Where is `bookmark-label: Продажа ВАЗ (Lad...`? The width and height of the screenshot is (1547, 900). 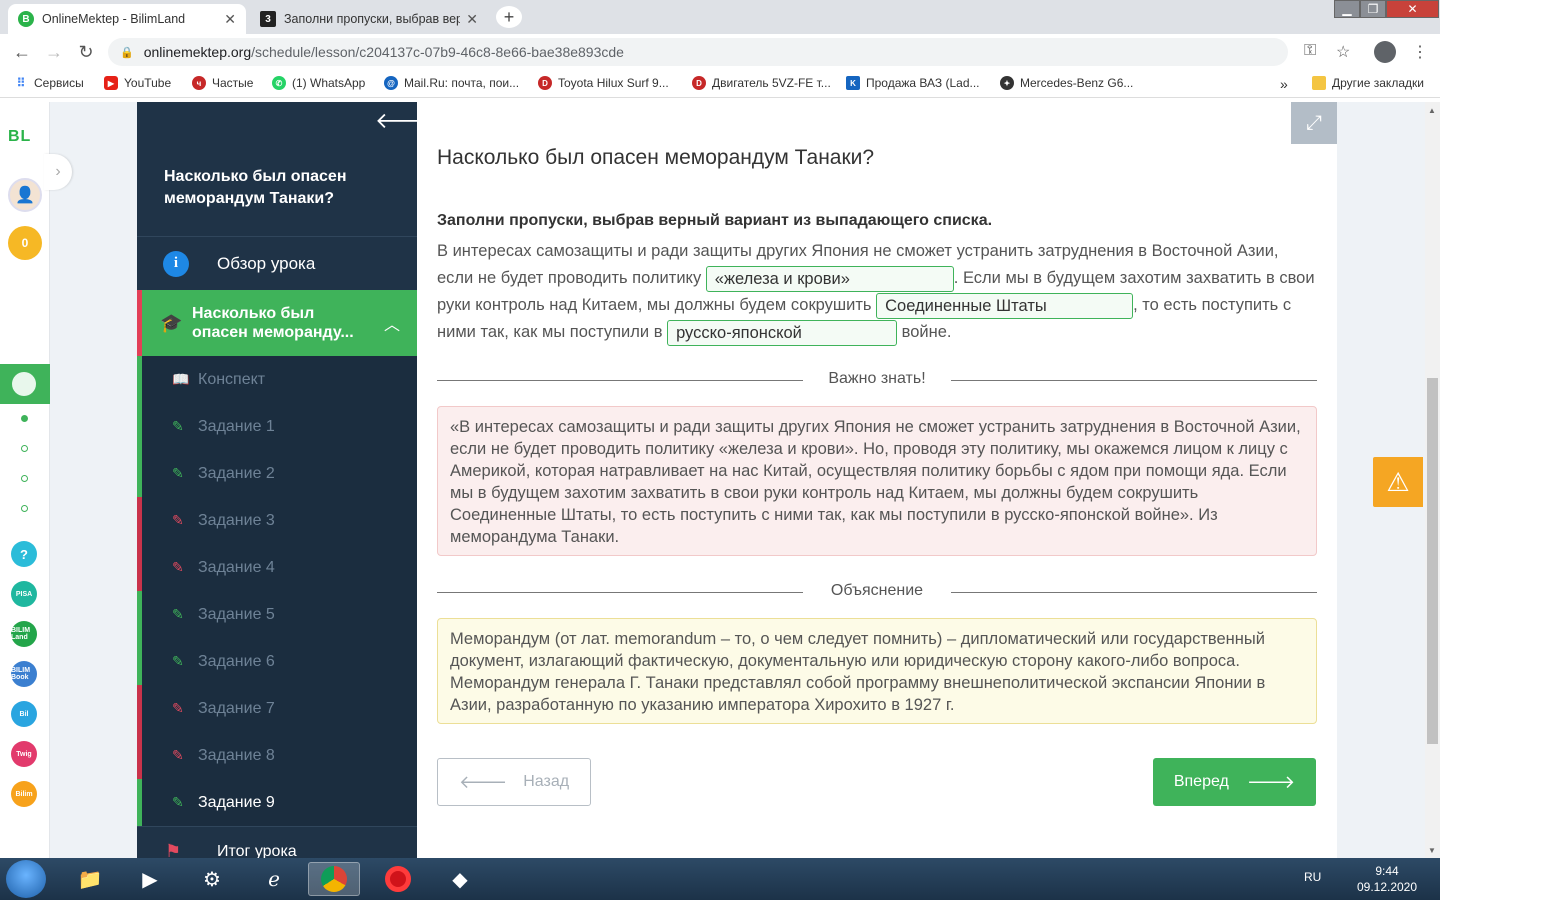 bookmark-label: Продажа ВАЗ (Lad... is located at coordinates (923, 83).